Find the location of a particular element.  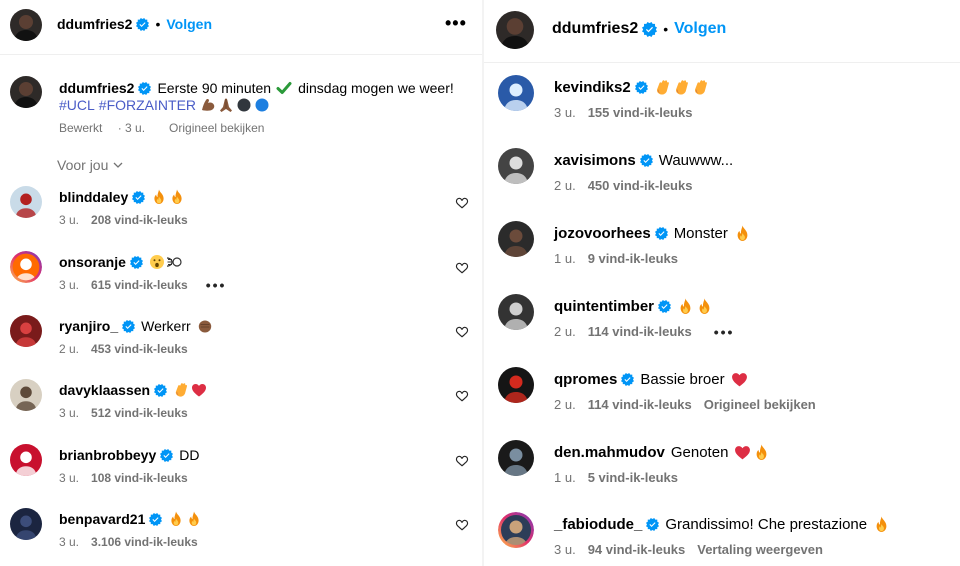

comment-likes: 453 vind-ik-leuks is located at coordinates (139, 349).